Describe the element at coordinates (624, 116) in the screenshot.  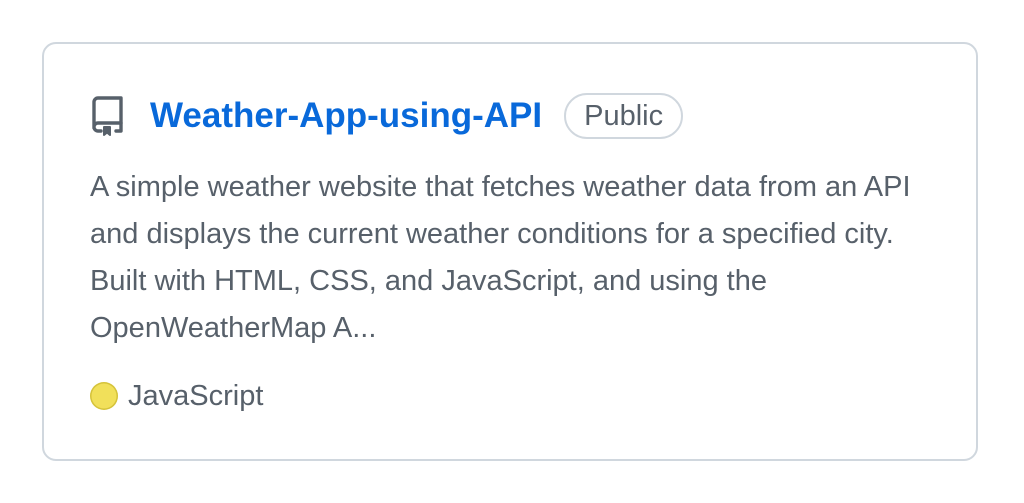
I see `visibility-badge: Public` at that location.